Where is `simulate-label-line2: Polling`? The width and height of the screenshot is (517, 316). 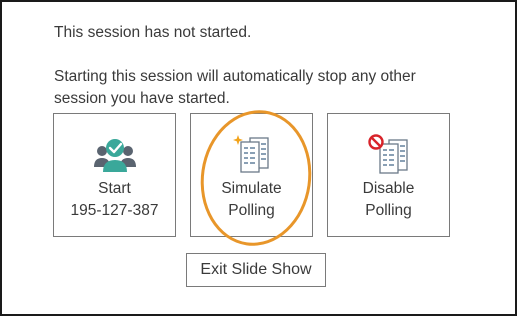 simulate-label-line2: Polling is located at coordinates (251, 210).